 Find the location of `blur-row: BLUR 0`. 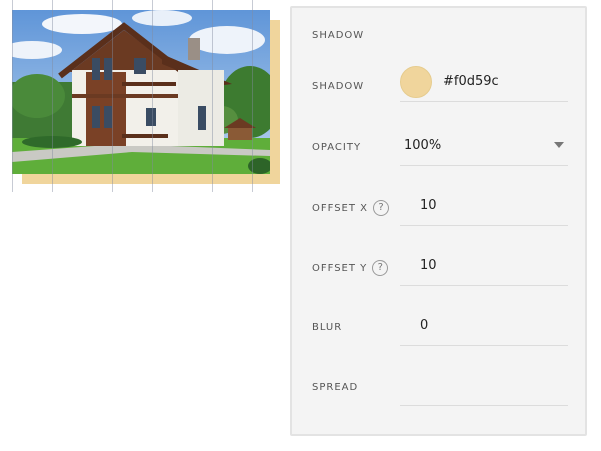

blur-row: BLUR 0 is located at coordinates (440, 330).